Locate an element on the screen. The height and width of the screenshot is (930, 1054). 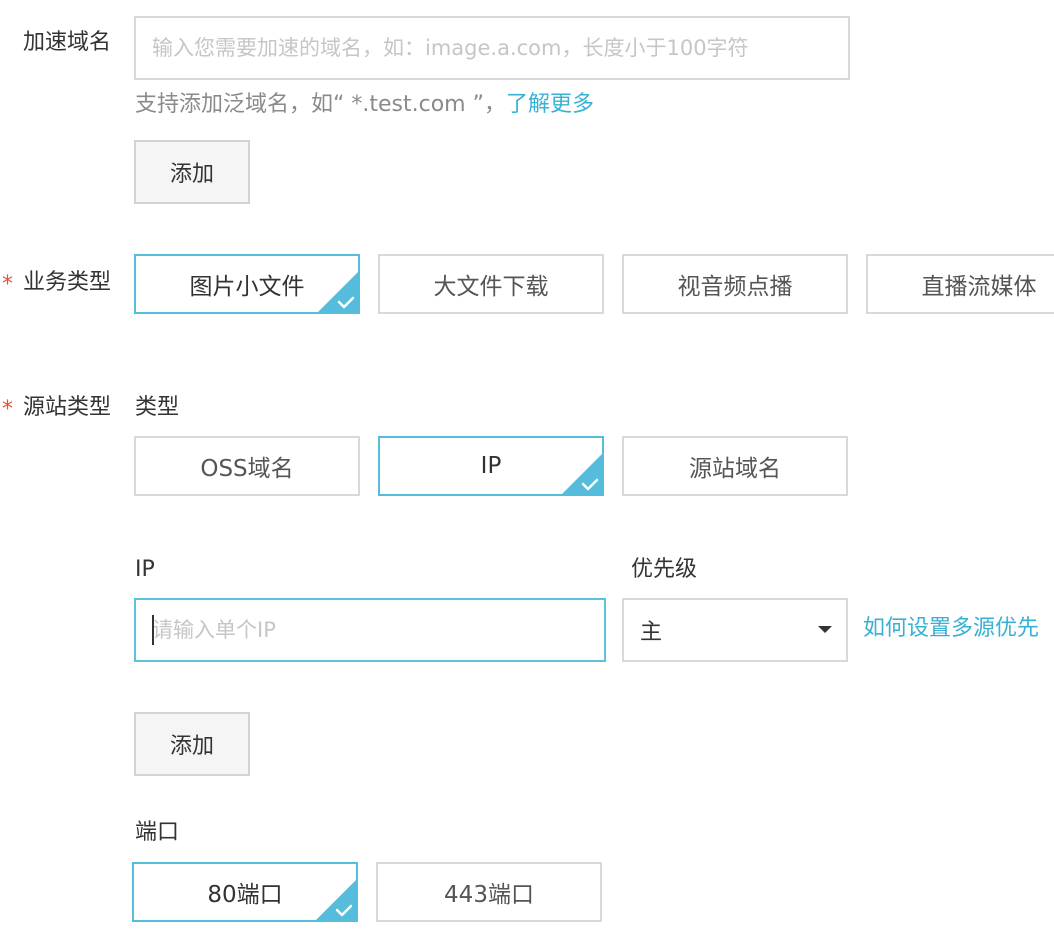
business-option-image-small-file: 图片小文件 is located at coordinates (247, 284).